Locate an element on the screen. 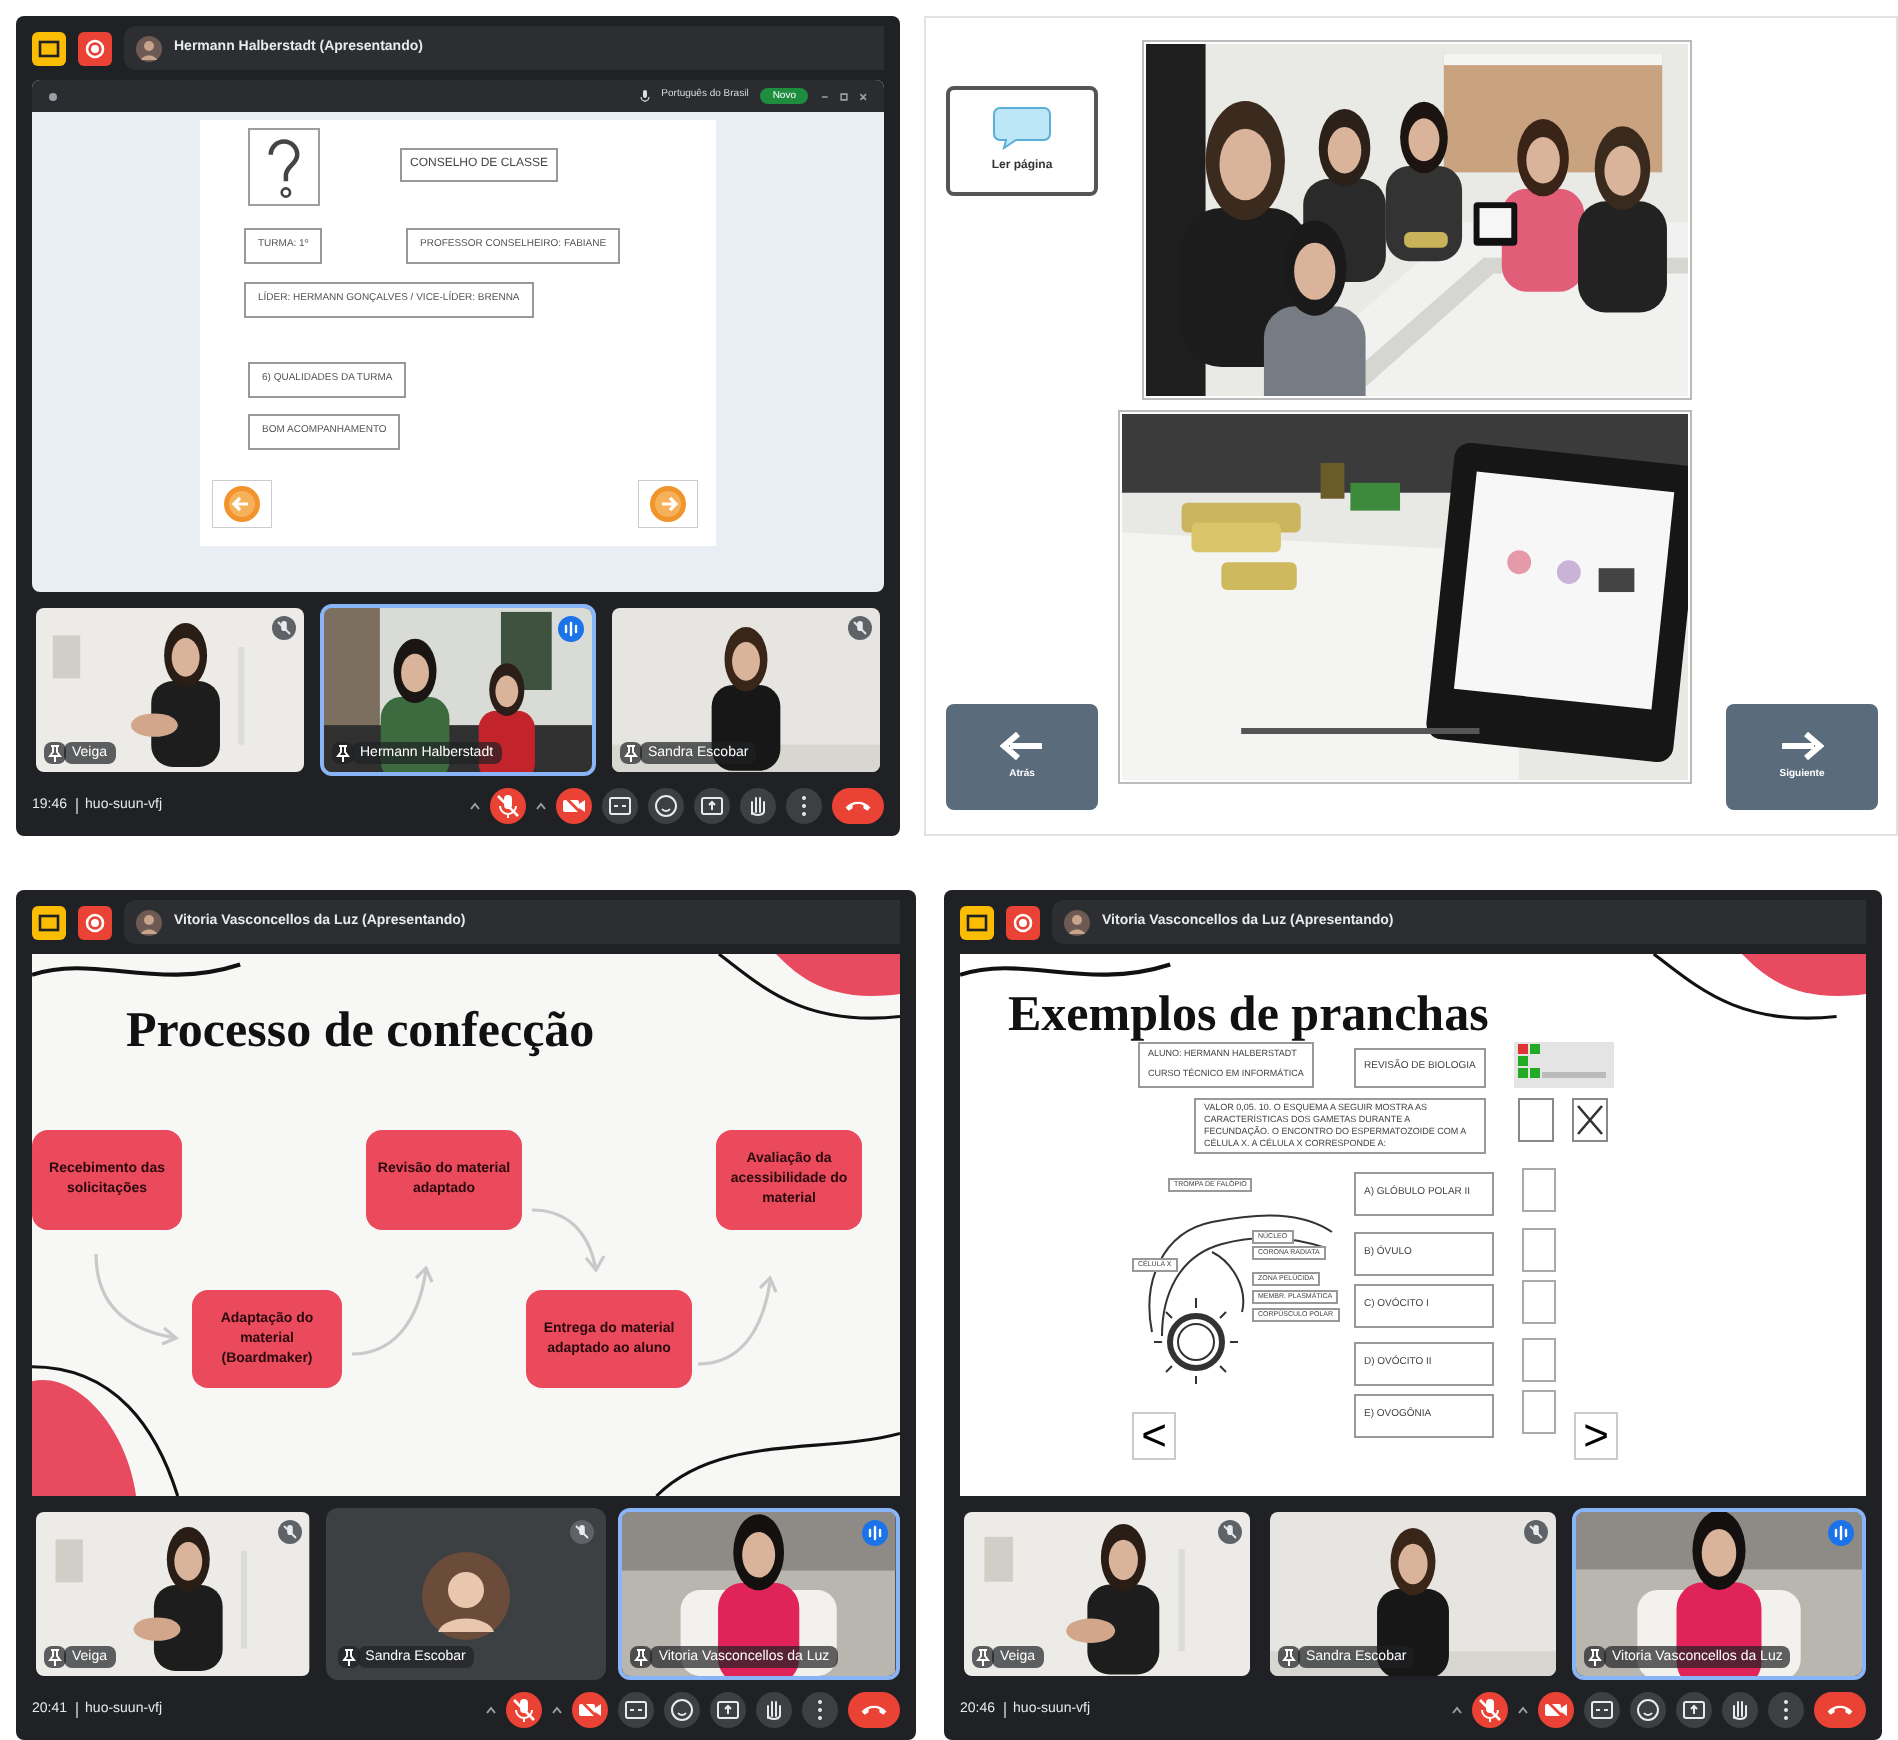 This screenshot has height=1740, width=1898. avatar is located at coordinates (465, 1596).